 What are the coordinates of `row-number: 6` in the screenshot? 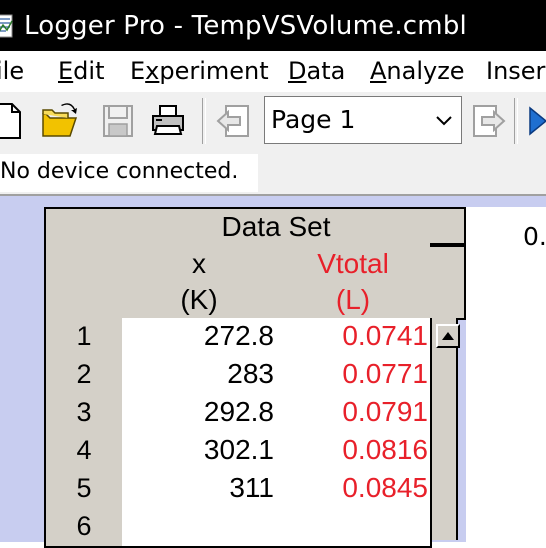 It's located at (84, 528).